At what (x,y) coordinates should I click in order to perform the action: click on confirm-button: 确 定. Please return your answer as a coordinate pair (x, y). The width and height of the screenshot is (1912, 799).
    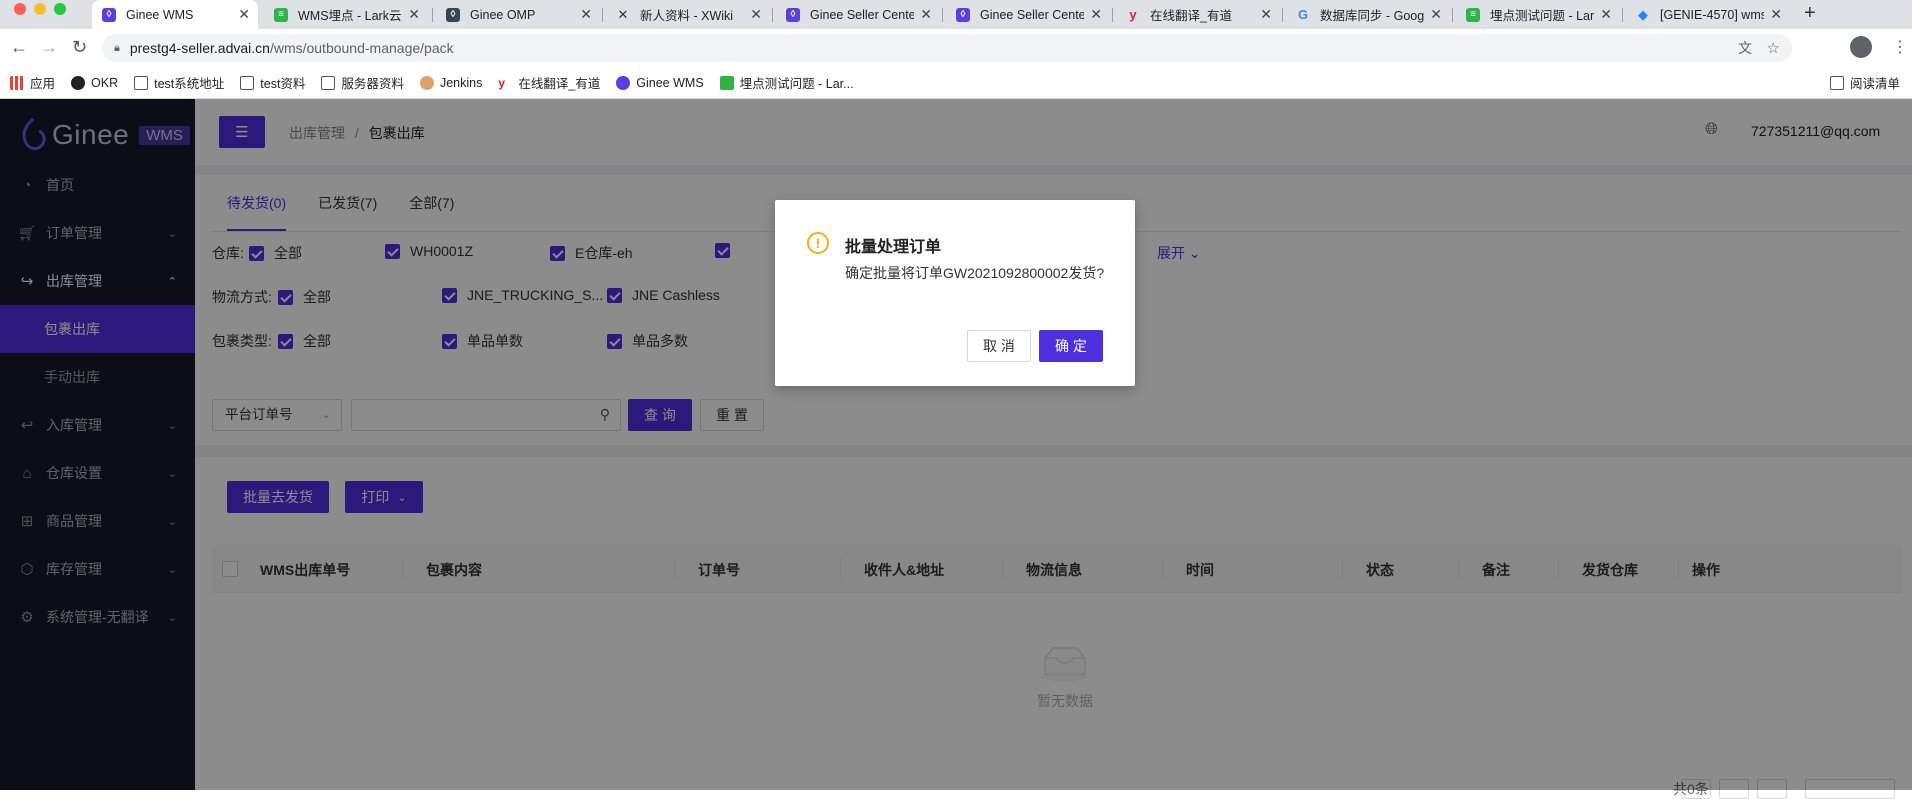
    Looking at the image, I should click on (1071, 346).